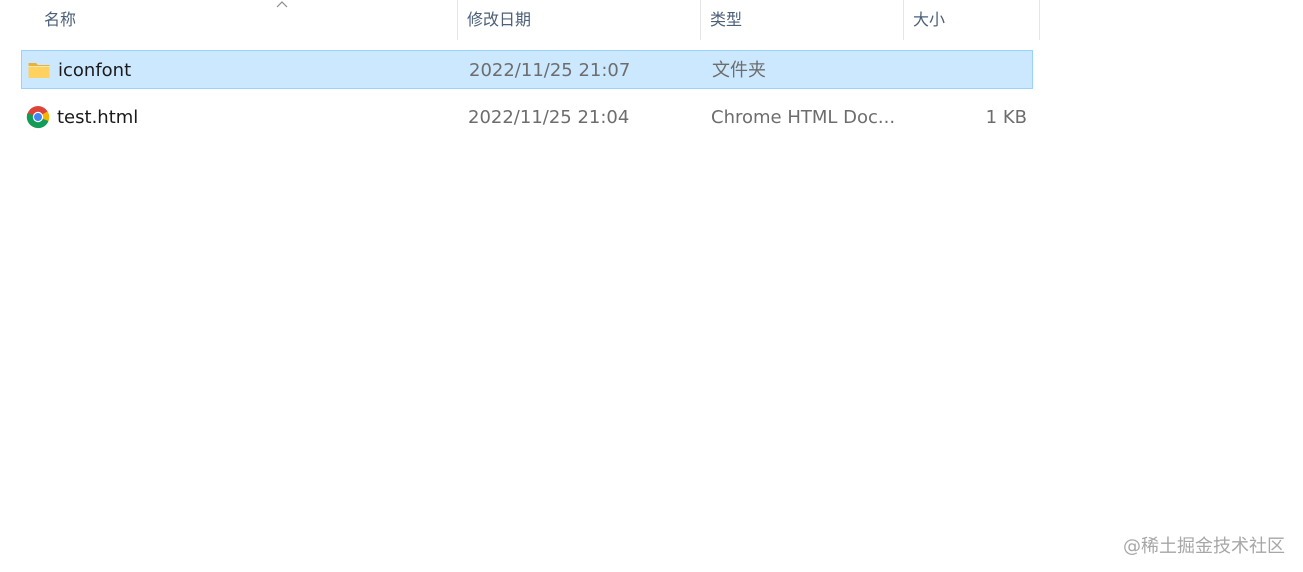  I want to click on column-header-type: 类型, so click(803, 20).